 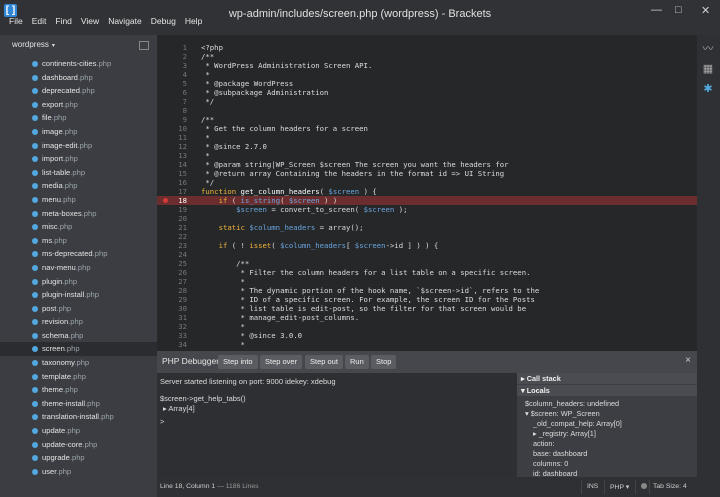 I want to click on code-line: 11 *, so click(x=427, y=137).